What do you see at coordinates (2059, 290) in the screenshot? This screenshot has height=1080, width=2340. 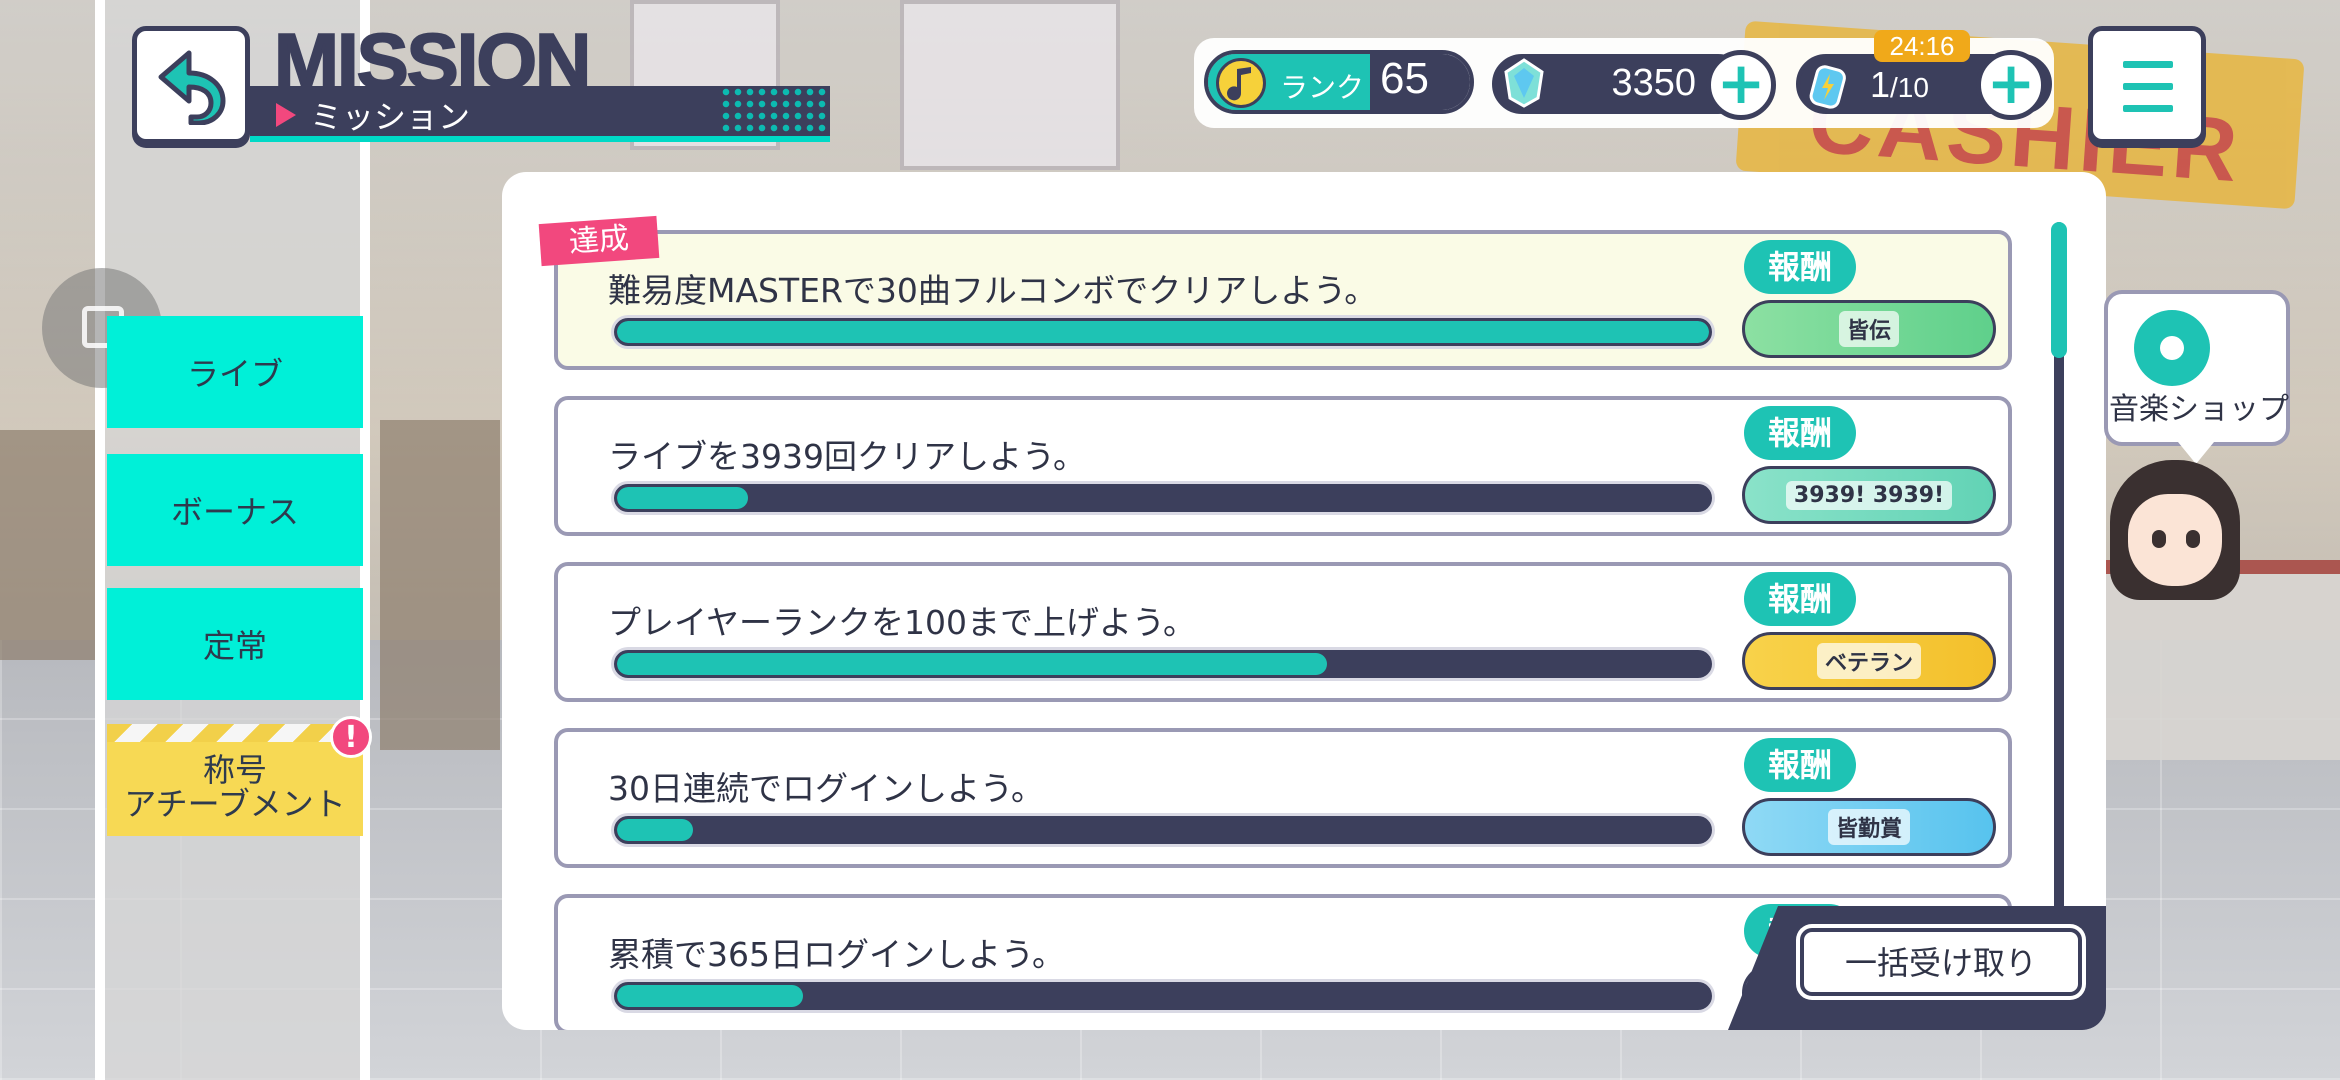 I see `scrollbar-thumb` at bounding box center [2059, 290].